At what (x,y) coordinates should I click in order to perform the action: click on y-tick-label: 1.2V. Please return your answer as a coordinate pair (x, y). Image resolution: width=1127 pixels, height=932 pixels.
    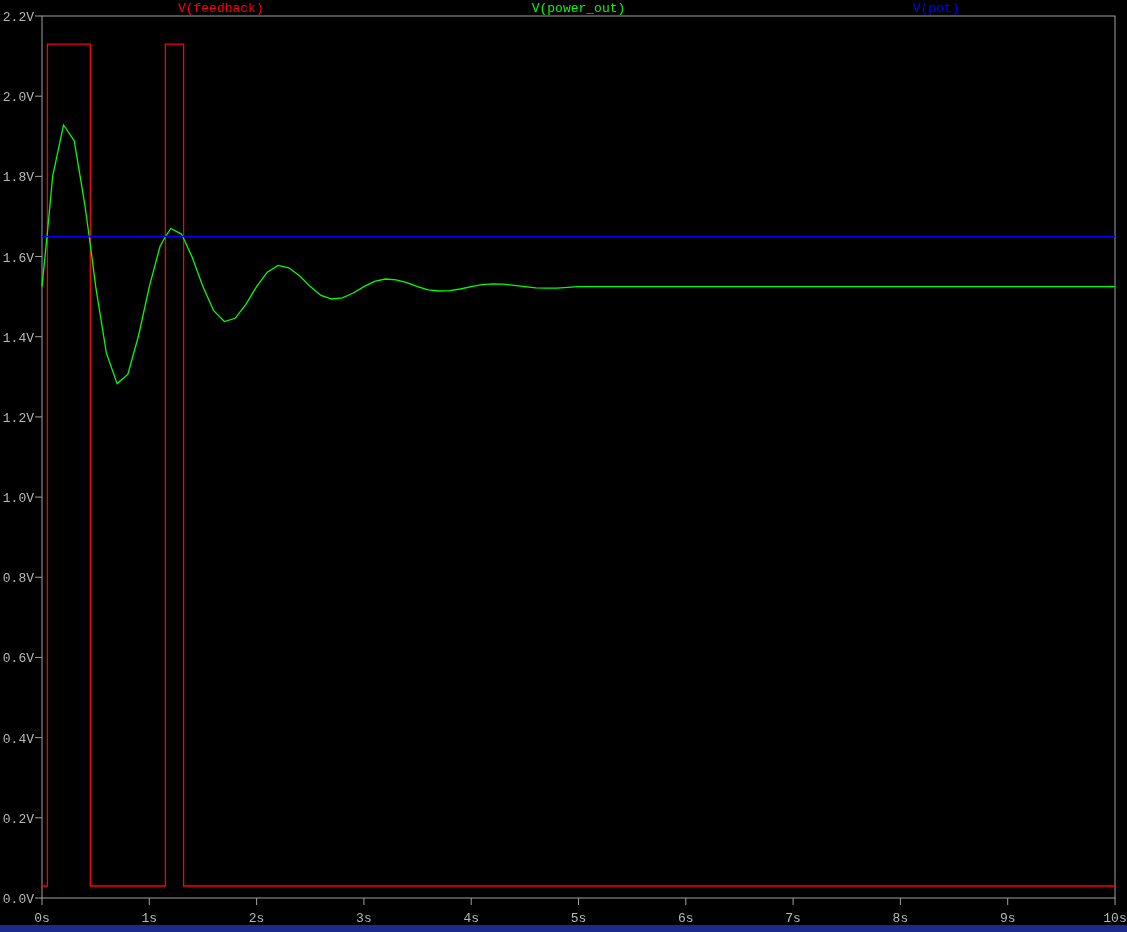
    Looking at the image, I should click on (18, 418).